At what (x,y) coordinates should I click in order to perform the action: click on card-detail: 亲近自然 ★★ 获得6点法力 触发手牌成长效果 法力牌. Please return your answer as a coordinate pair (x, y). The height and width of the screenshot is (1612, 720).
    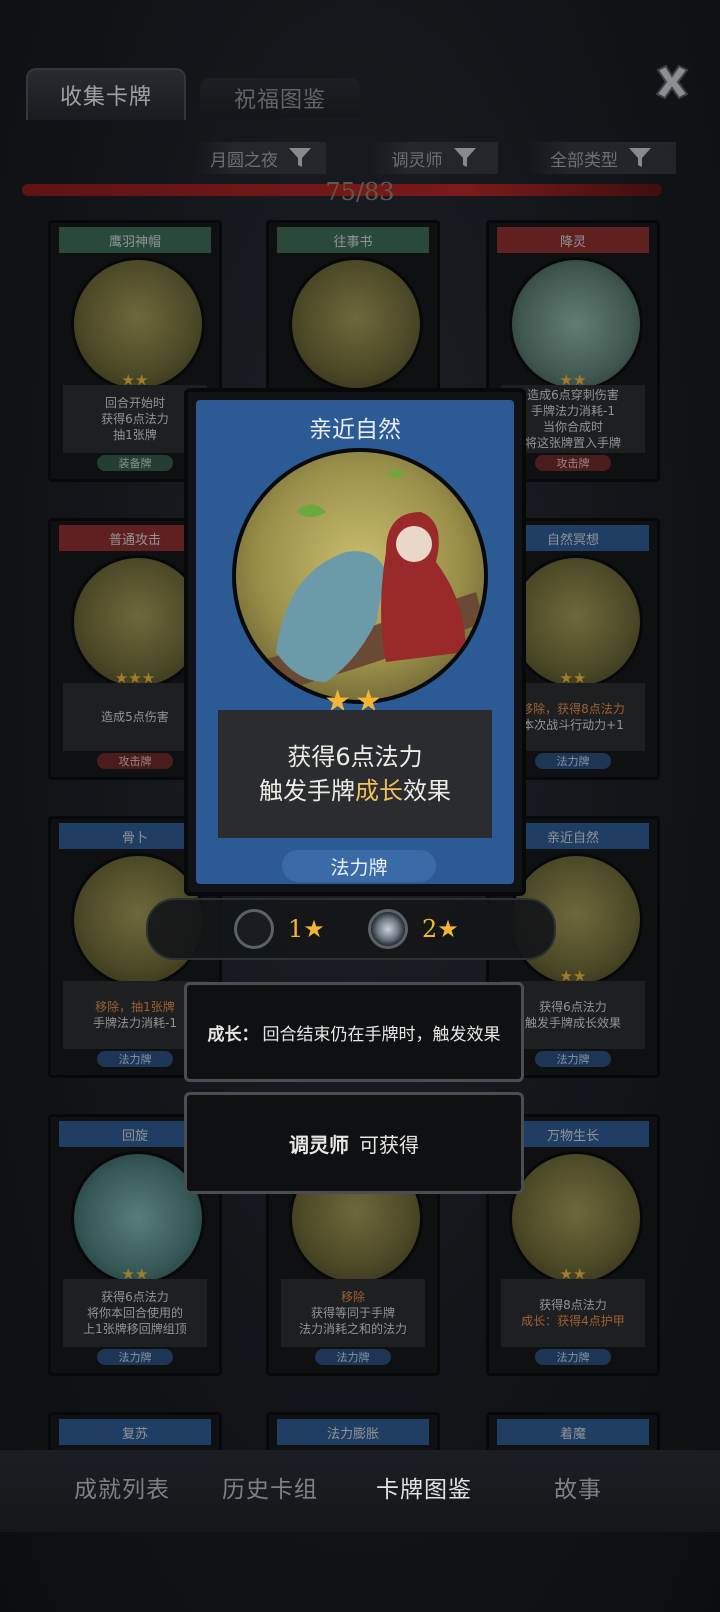
    Looking at the image, I should click on (355, 642).